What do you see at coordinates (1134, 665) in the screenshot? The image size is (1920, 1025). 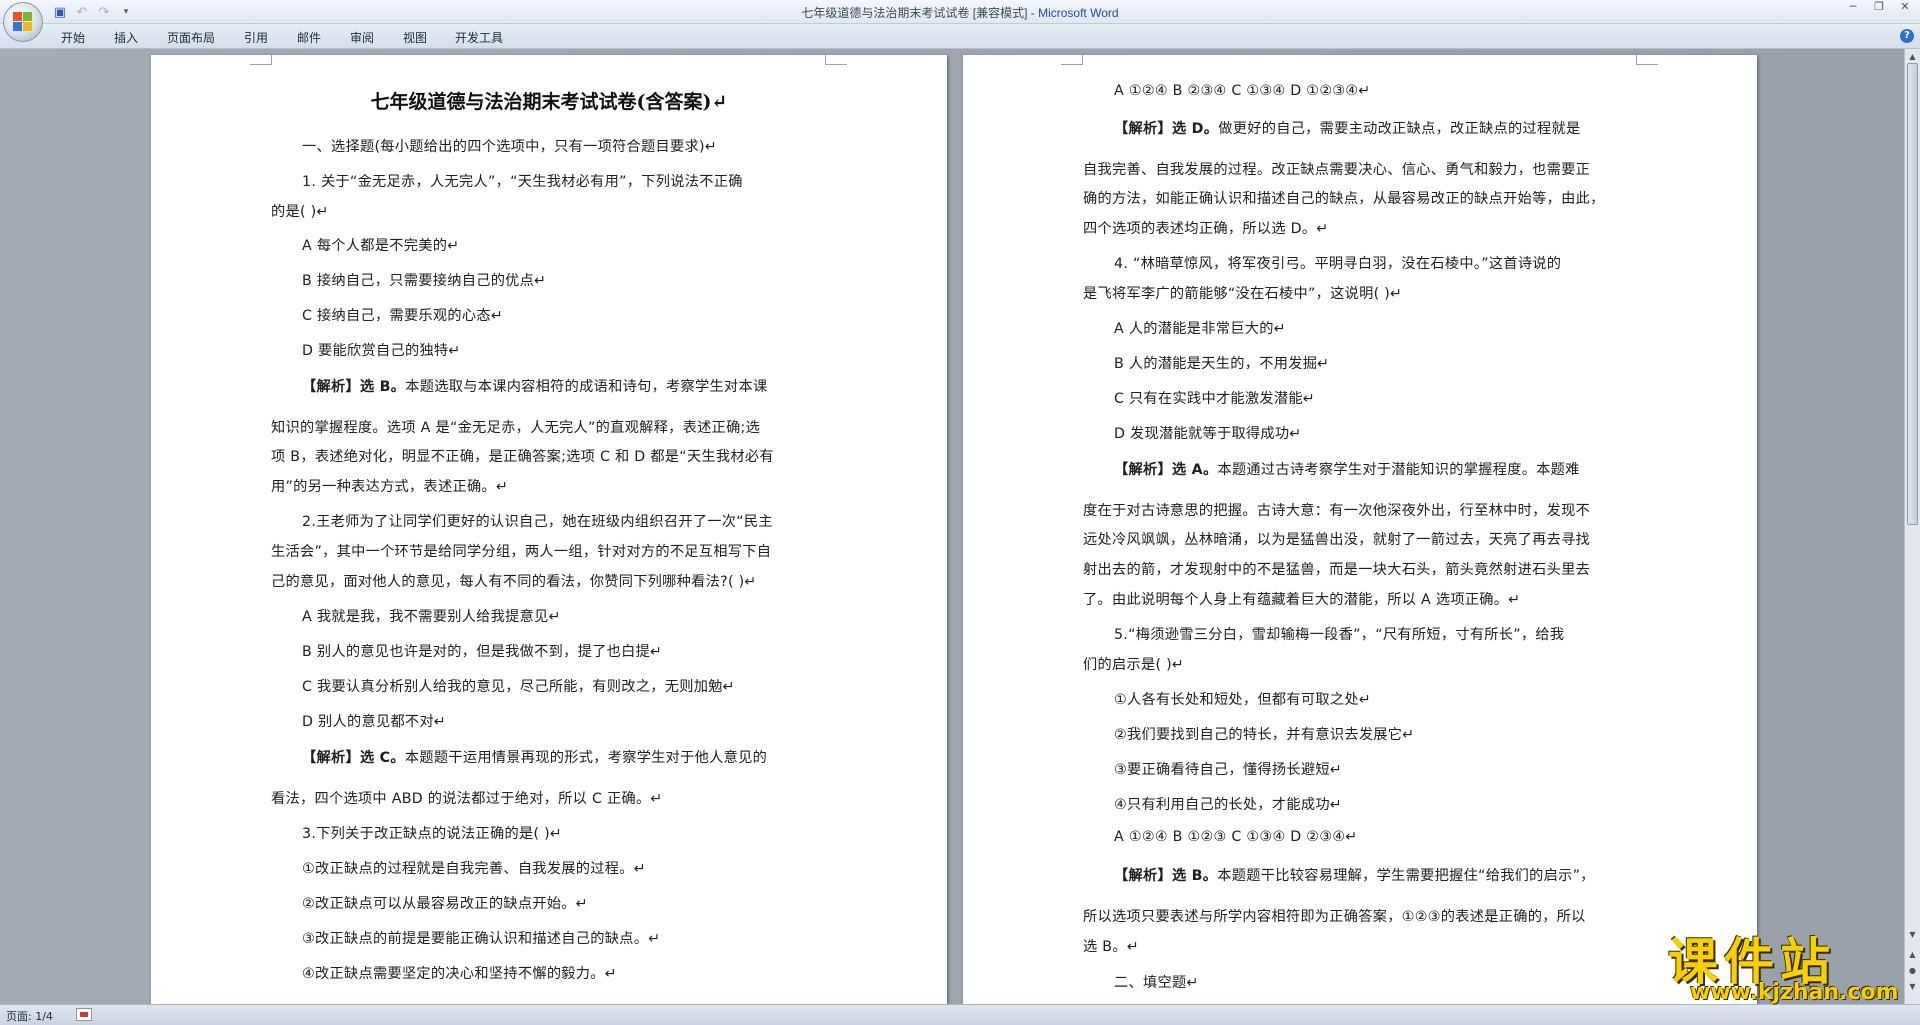 I see `question-line: 们的启示是( )↵` at bounding box center [1134, 665].